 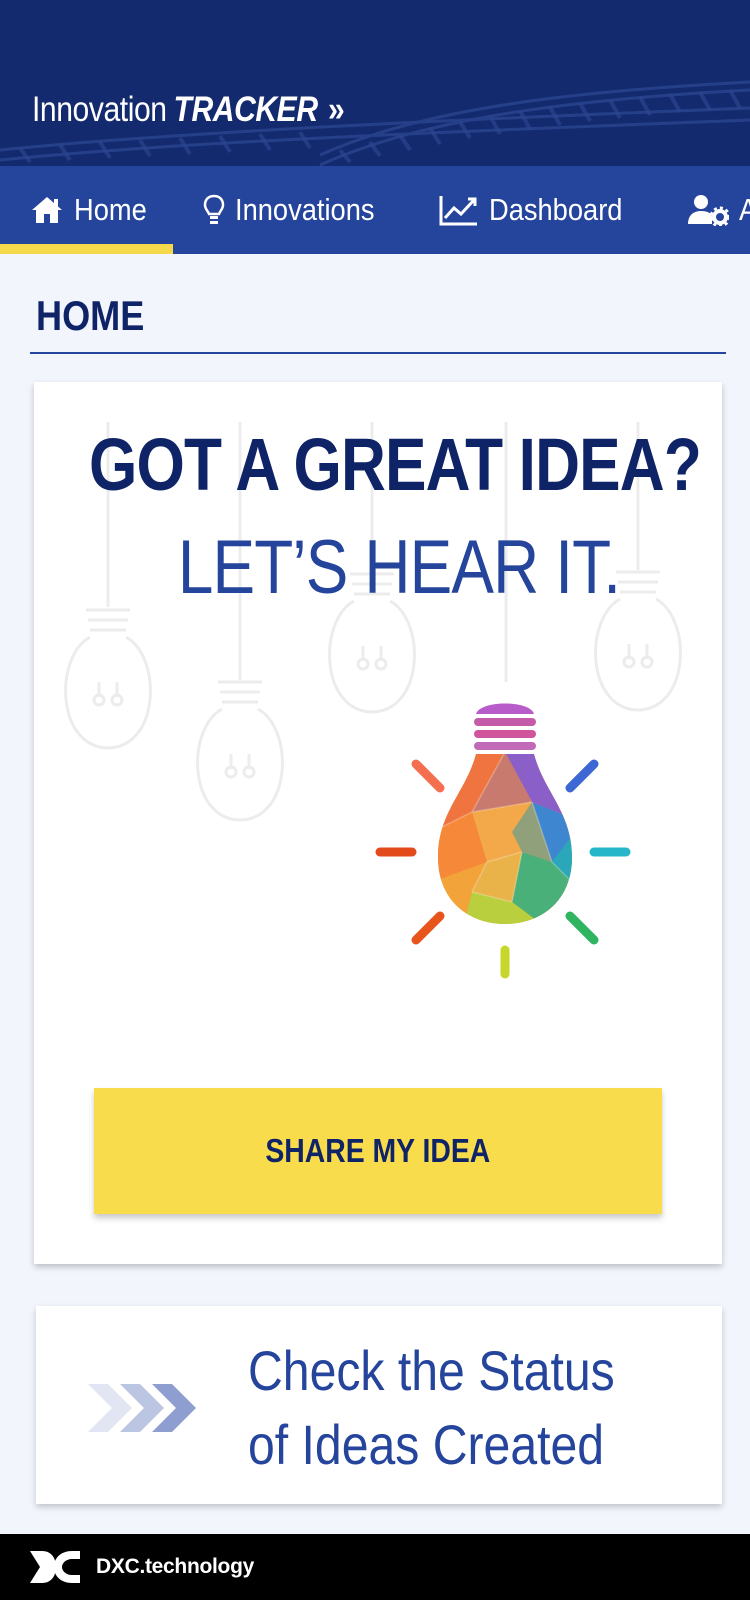 I want to click on check-status-card: Check the Status of Ideas Created, so click(x=379, y=1405).